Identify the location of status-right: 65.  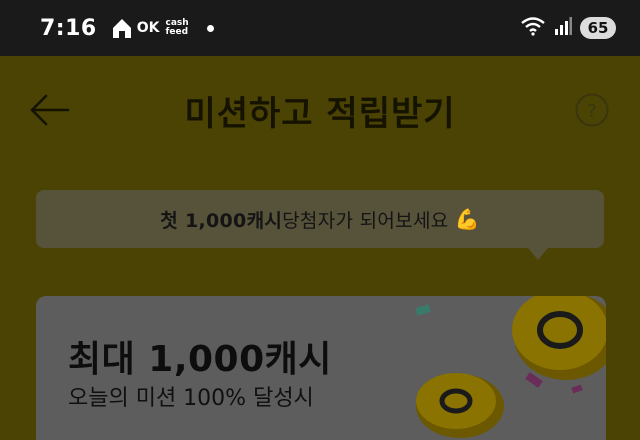
(568, 28).